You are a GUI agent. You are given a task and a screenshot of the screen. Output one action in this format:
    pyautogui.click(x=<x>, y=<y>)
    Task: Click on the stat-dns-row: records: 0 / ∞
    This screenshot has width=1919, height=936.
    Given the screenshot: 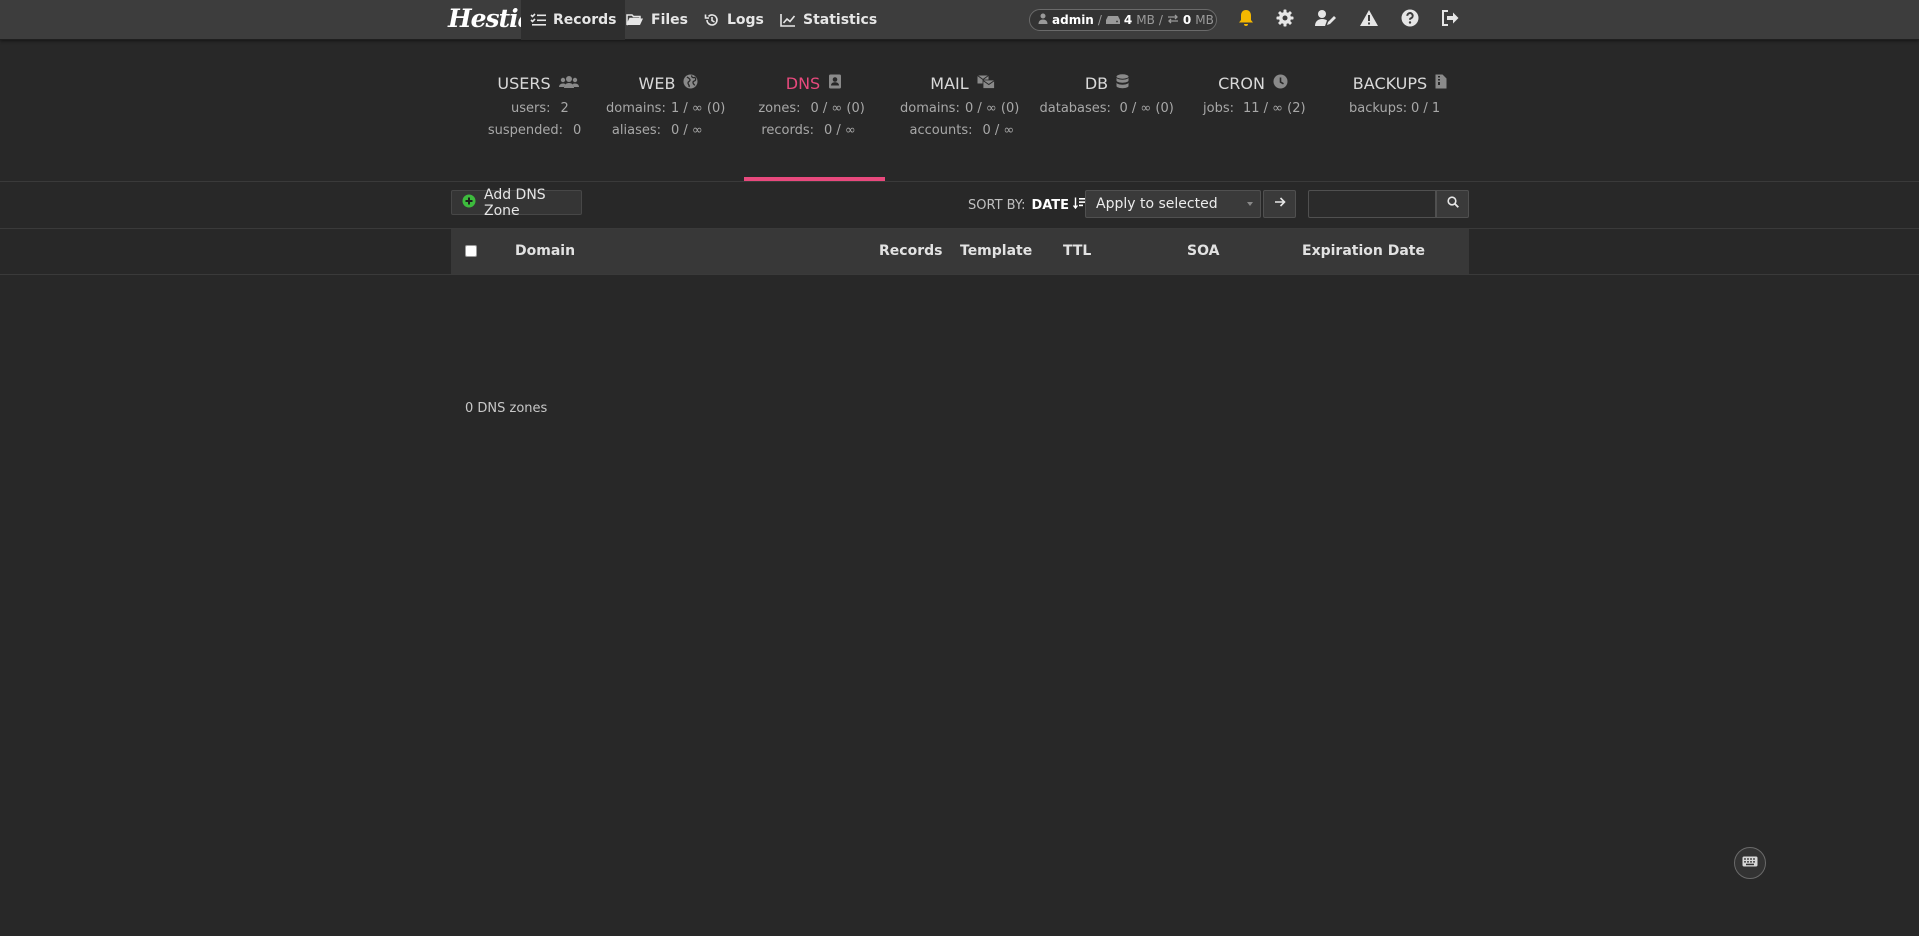 What is the action you would take?
    pyautogui.click(x=814, y=131)
    